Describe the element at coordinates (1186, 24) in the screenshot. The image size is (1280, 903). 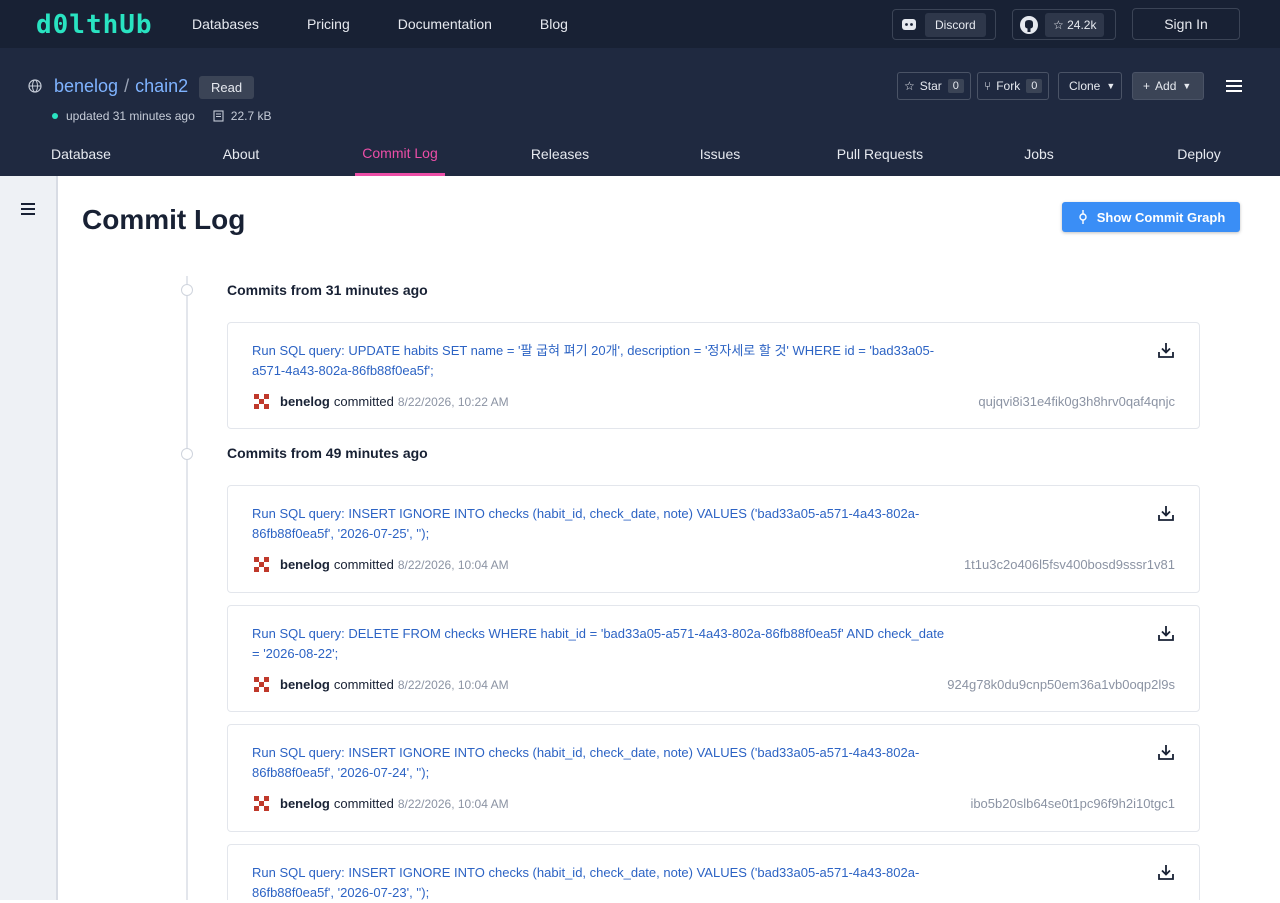
I see `sign-in-button: Sign In` at that location.